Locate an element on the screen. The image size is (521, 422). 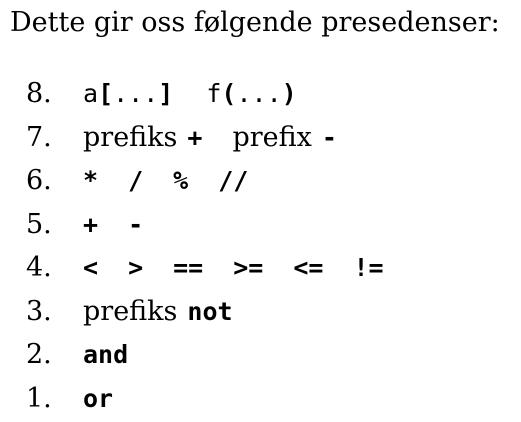
operator-token: <= is located at coordinates (308, 267).